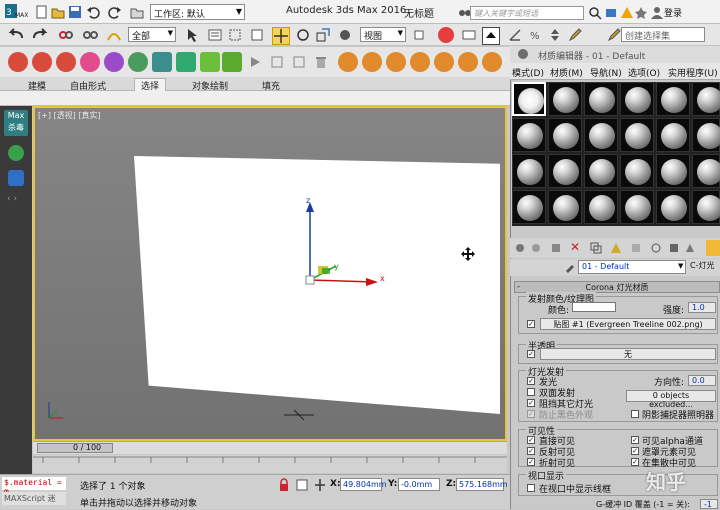 The height and width of the screenshot is (510, 720). What do you see at coordinates (469, 35) in the screenshot?
I see `keyboard-shortcut-icon` at bounding box center [469, 35].